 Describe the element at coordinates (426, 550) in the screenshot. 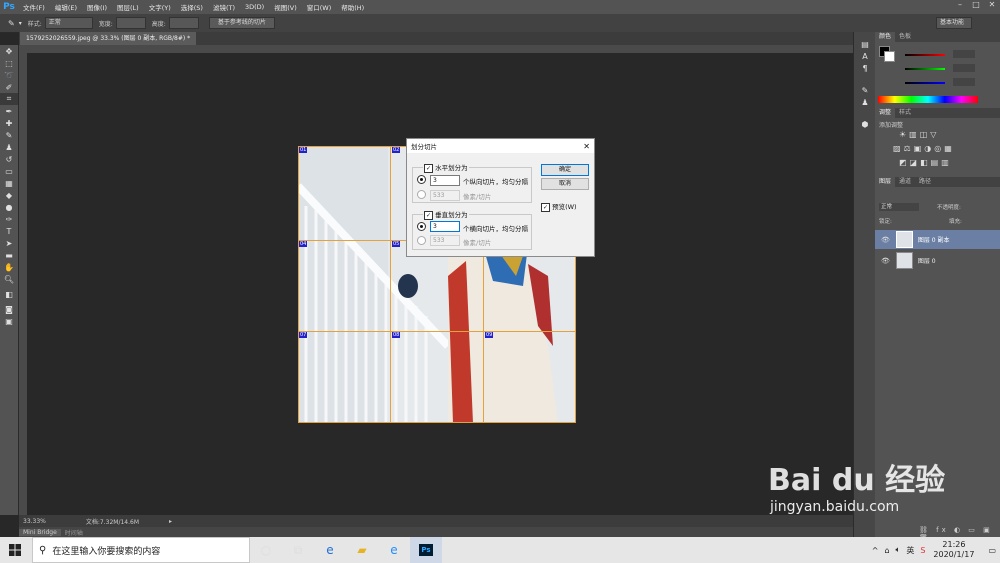

I see `photoshop-taskbar-icon: Ps` at that location.